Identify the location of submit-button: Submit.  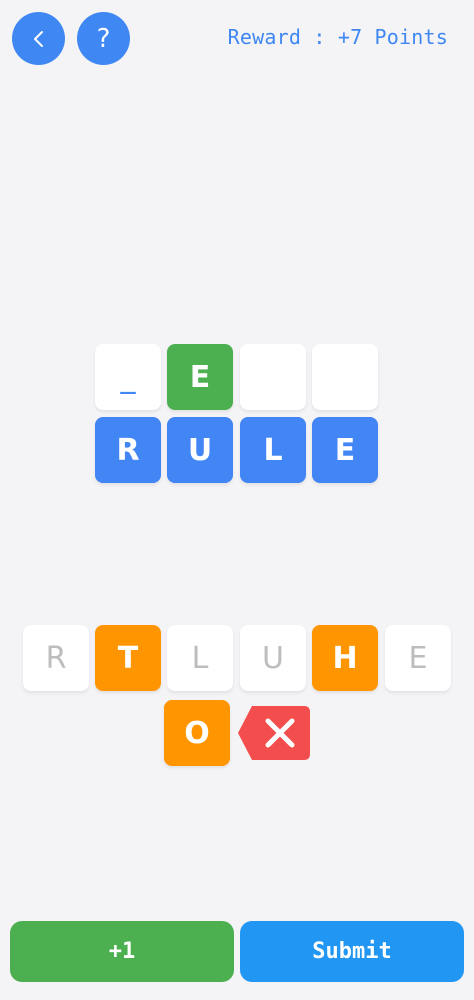
(352, 951).